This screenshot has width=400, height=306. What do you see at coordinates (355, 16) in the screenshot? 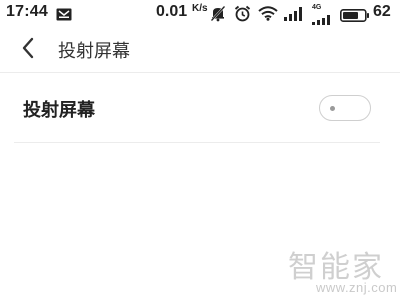
I see `battery-icon` at bounding box center [355, 16].